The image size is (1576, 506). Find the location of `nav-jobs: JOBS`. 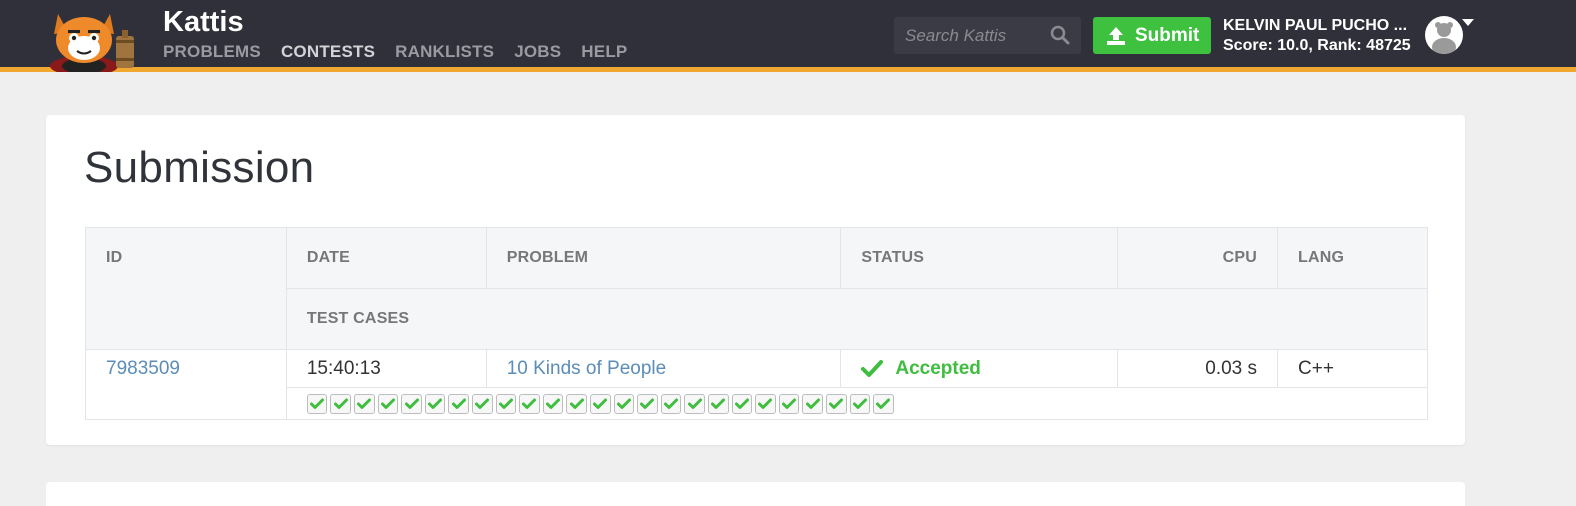

nav-jobs: JOBS is located at coordinates (537, 52).